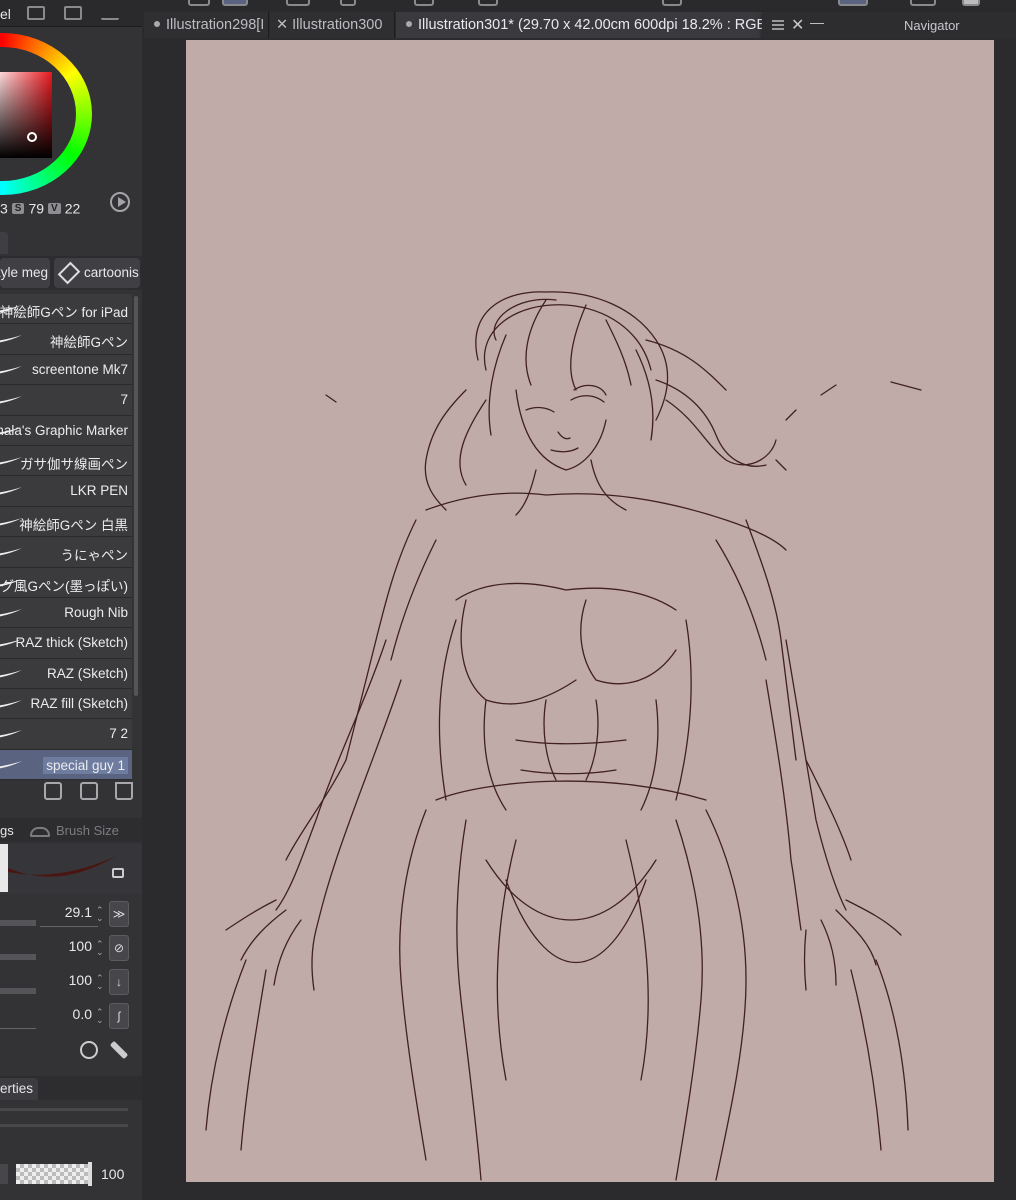  What do you see at coordinates (66, 522) in the screenshot?
I see `brush-item: 神絵師Gペン 白黒` at bounding box center [66, 522].